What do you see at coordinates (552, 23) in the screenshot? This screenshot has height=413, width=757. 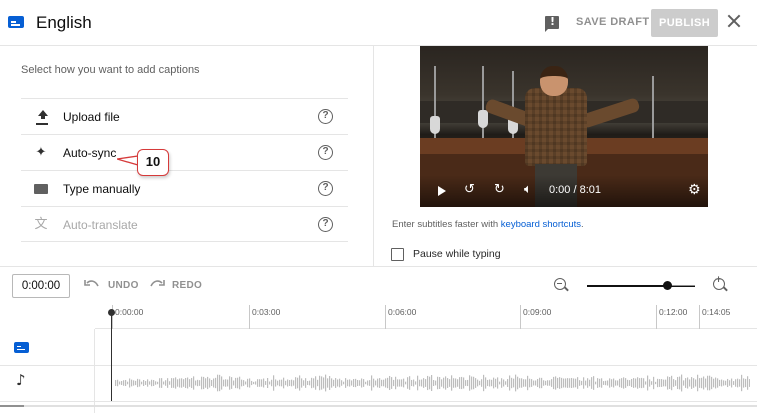 I see `feedback-icon` at bounding box center [552, 23].